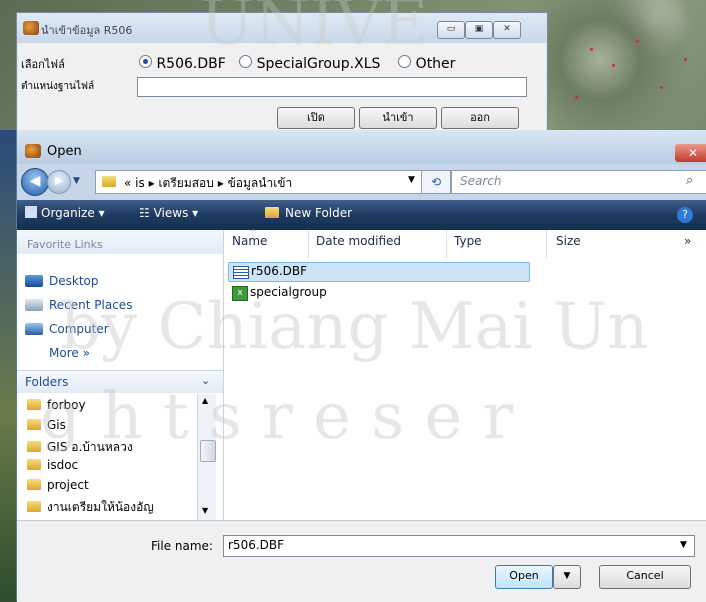  What do you see at coordinates (451, 30) in the screenshot?
I see `minimize-button: ▭` at bounding box center [451, 30].